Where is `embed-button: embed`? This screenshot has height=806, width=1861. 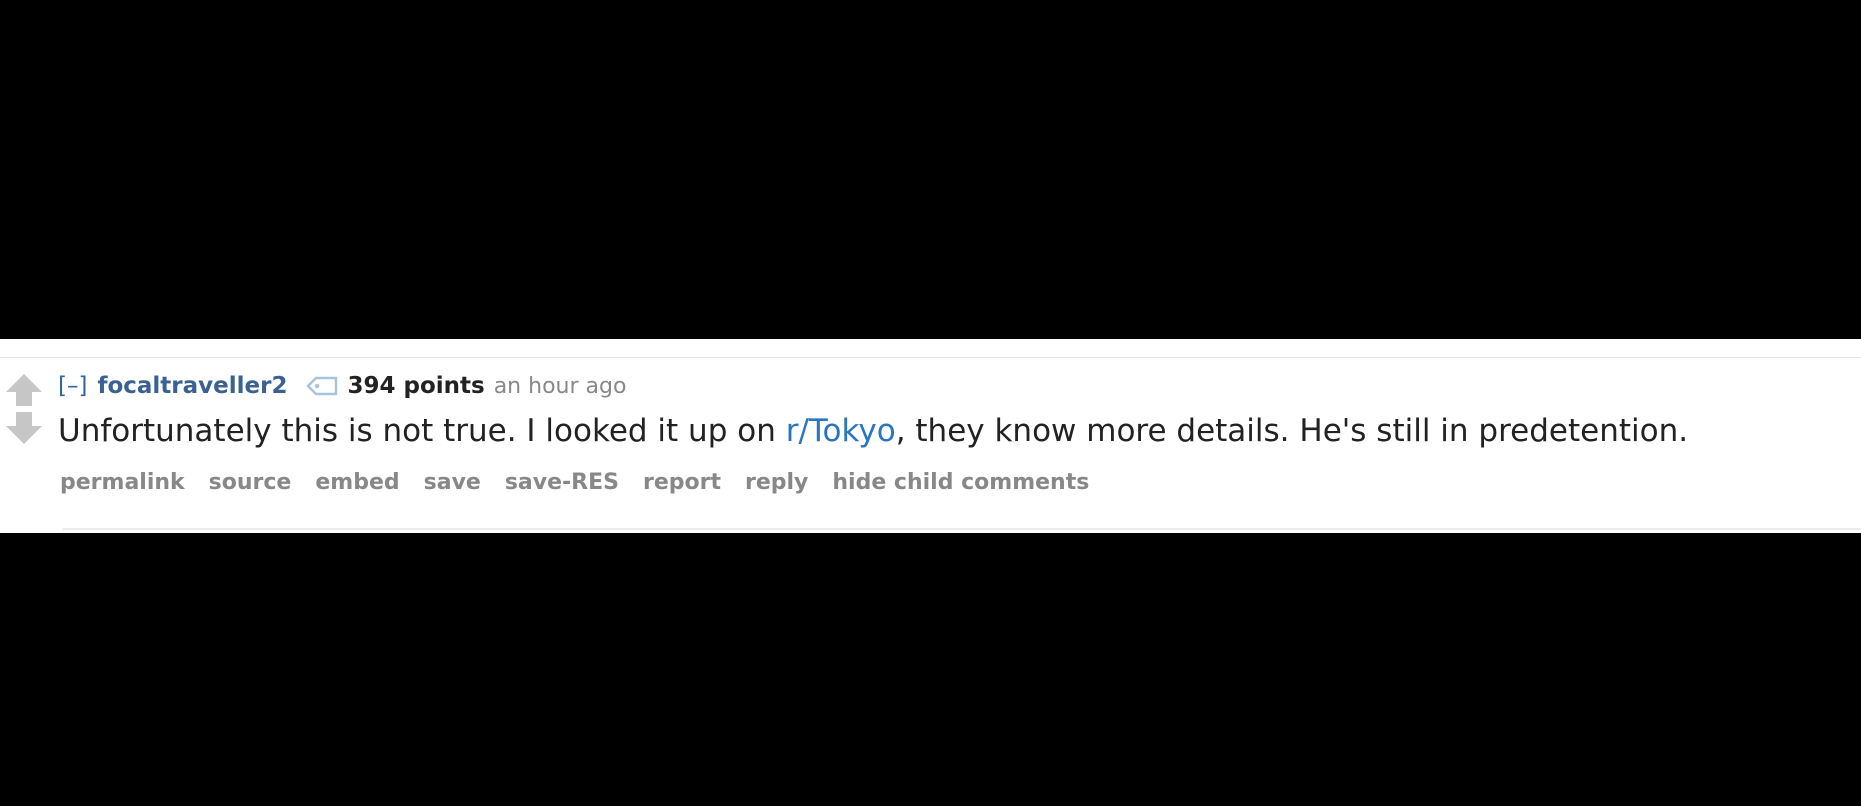 embed-button: embed is located at coordinates (357, 482).